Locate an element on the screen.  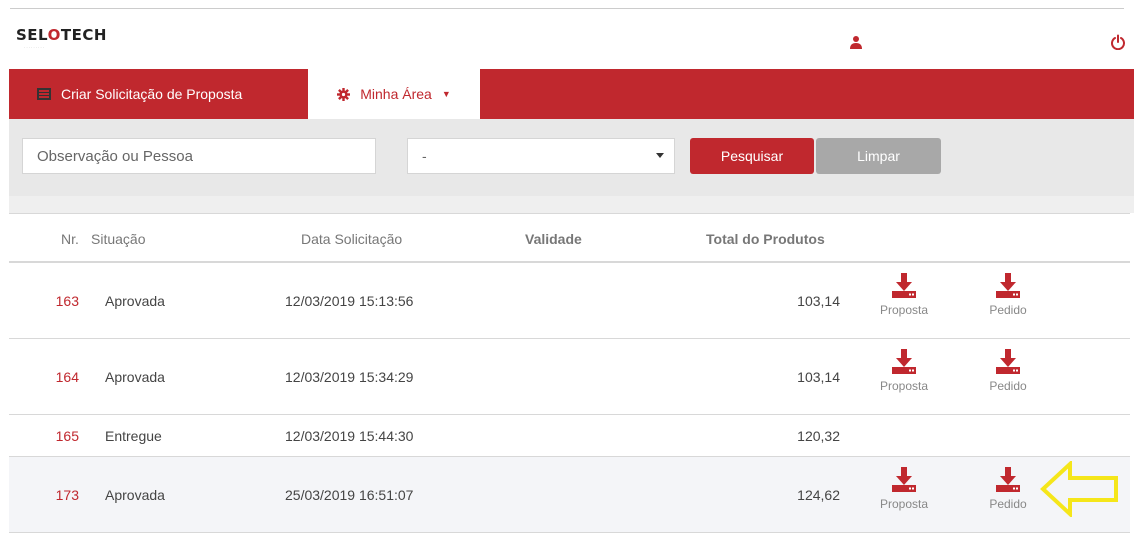
annotation-arrow-icon is located at coordinates (1079, 489).